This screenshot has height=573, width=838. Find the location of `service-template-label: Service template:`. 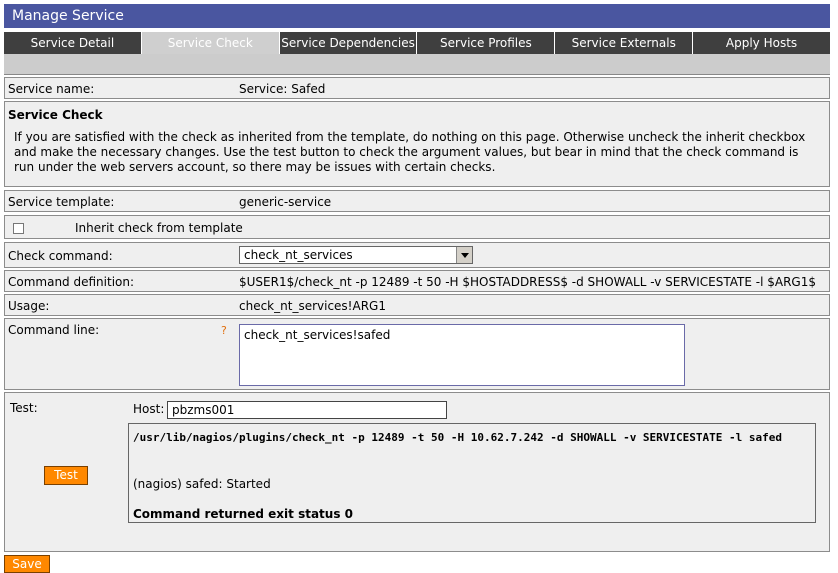

service-template-label: Service template: is located at coordinates (61, 202).